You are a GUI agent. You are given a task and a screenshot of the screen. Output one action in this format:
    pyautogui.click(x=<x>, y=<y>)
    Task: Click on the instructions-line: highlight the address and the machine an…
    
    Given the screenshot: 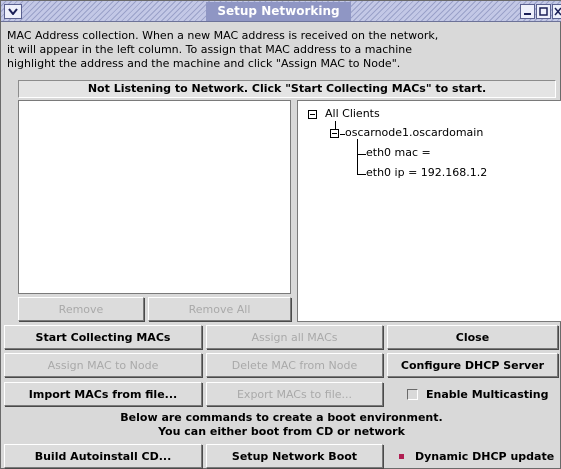 What is the action you would take?
    pyautogui.click(x=204, y=63)
    